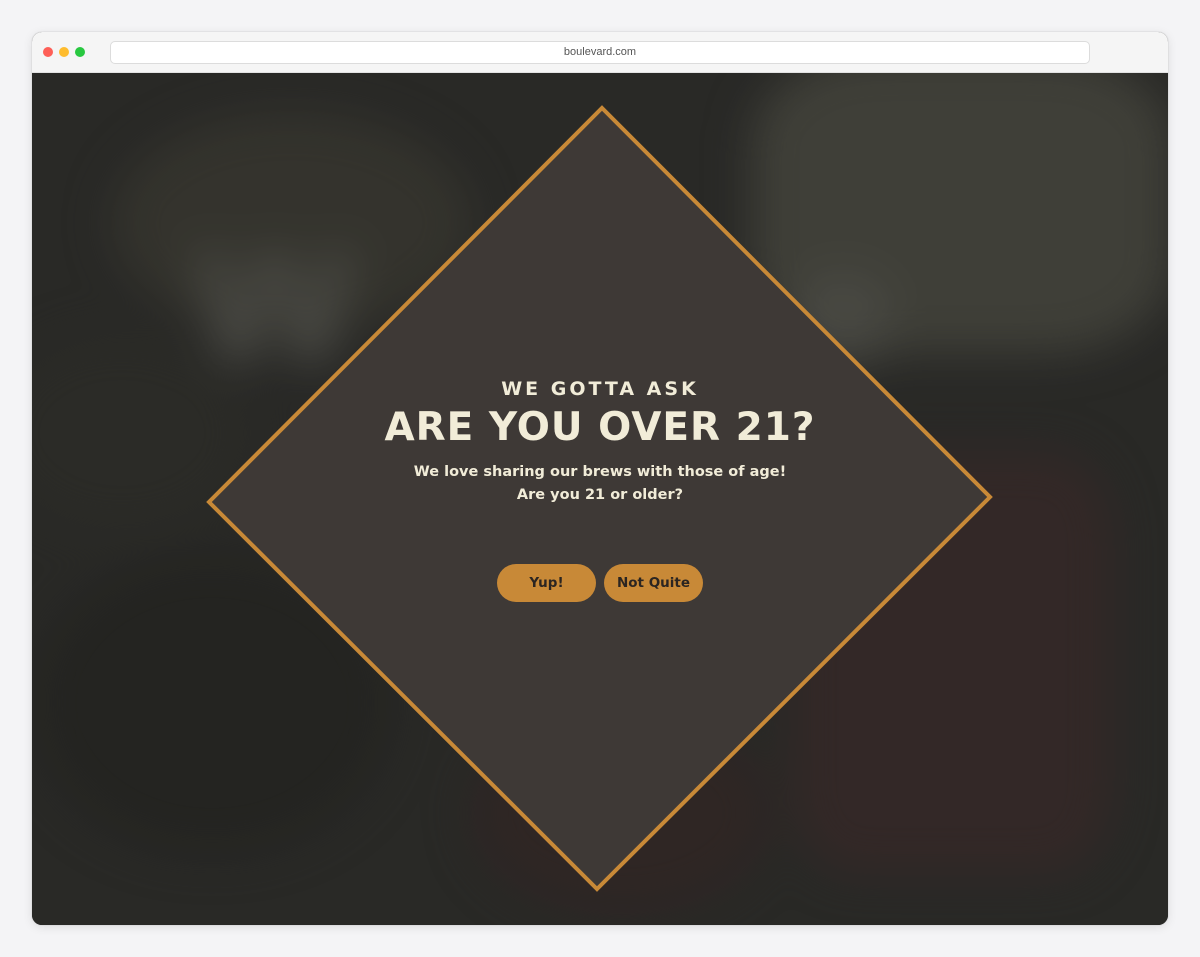 Image resolution: width=1200 pixels, height=957 pixels. I want to click on address-bar: boulevard.com, so click(600, 52).